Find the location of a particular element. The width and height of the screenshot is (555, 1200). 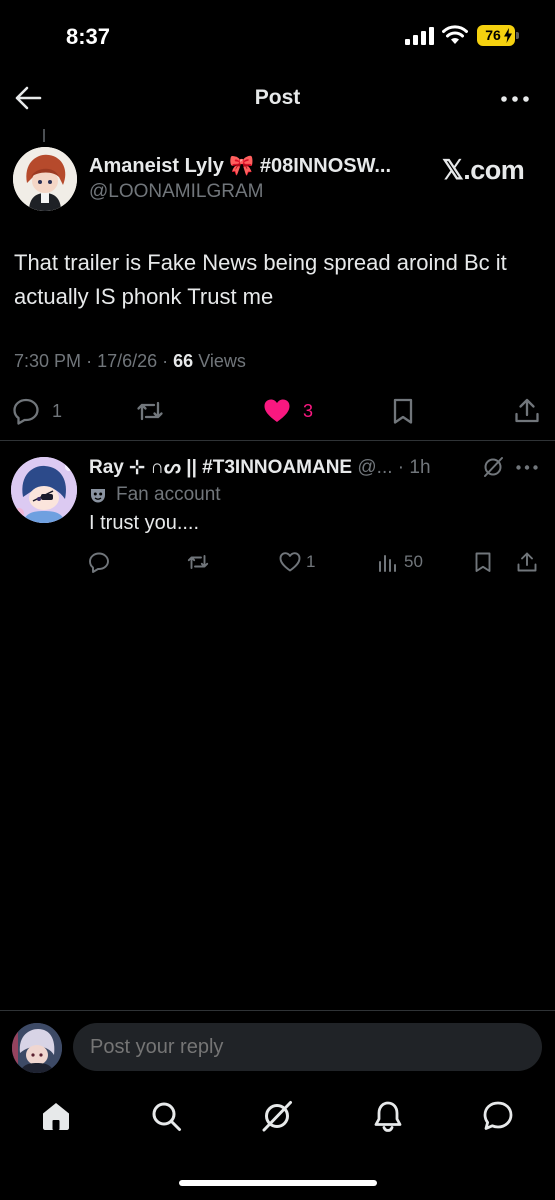

share-button is located at coordinates (527, 411).